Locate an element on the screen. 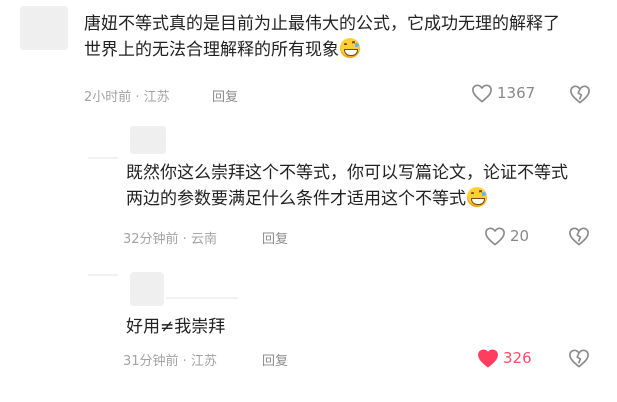  comment-text-line: 世界上的无法合理解释的所有现象 is located at coordinates (322, 50).